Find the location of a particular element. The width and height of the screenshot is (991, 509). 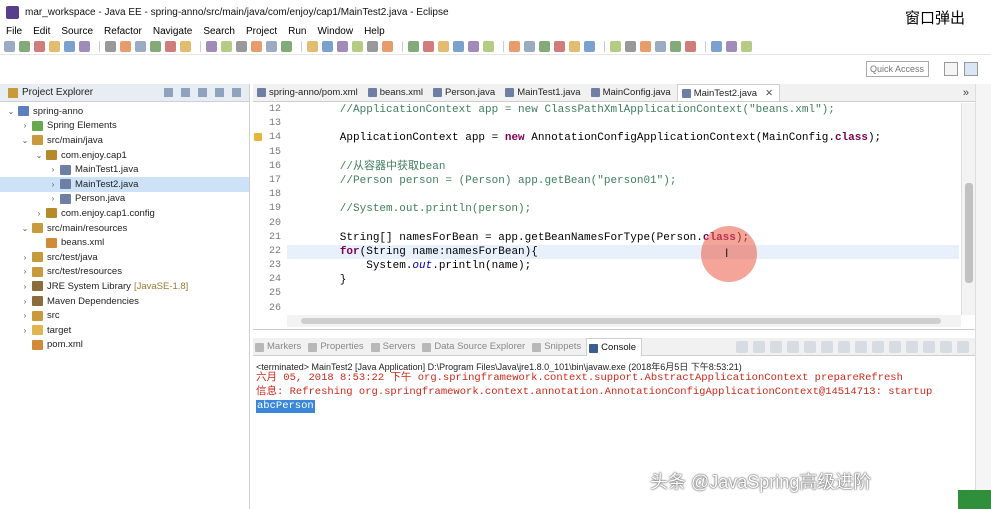

menu-search: Search is located at coordinates (219, 31).